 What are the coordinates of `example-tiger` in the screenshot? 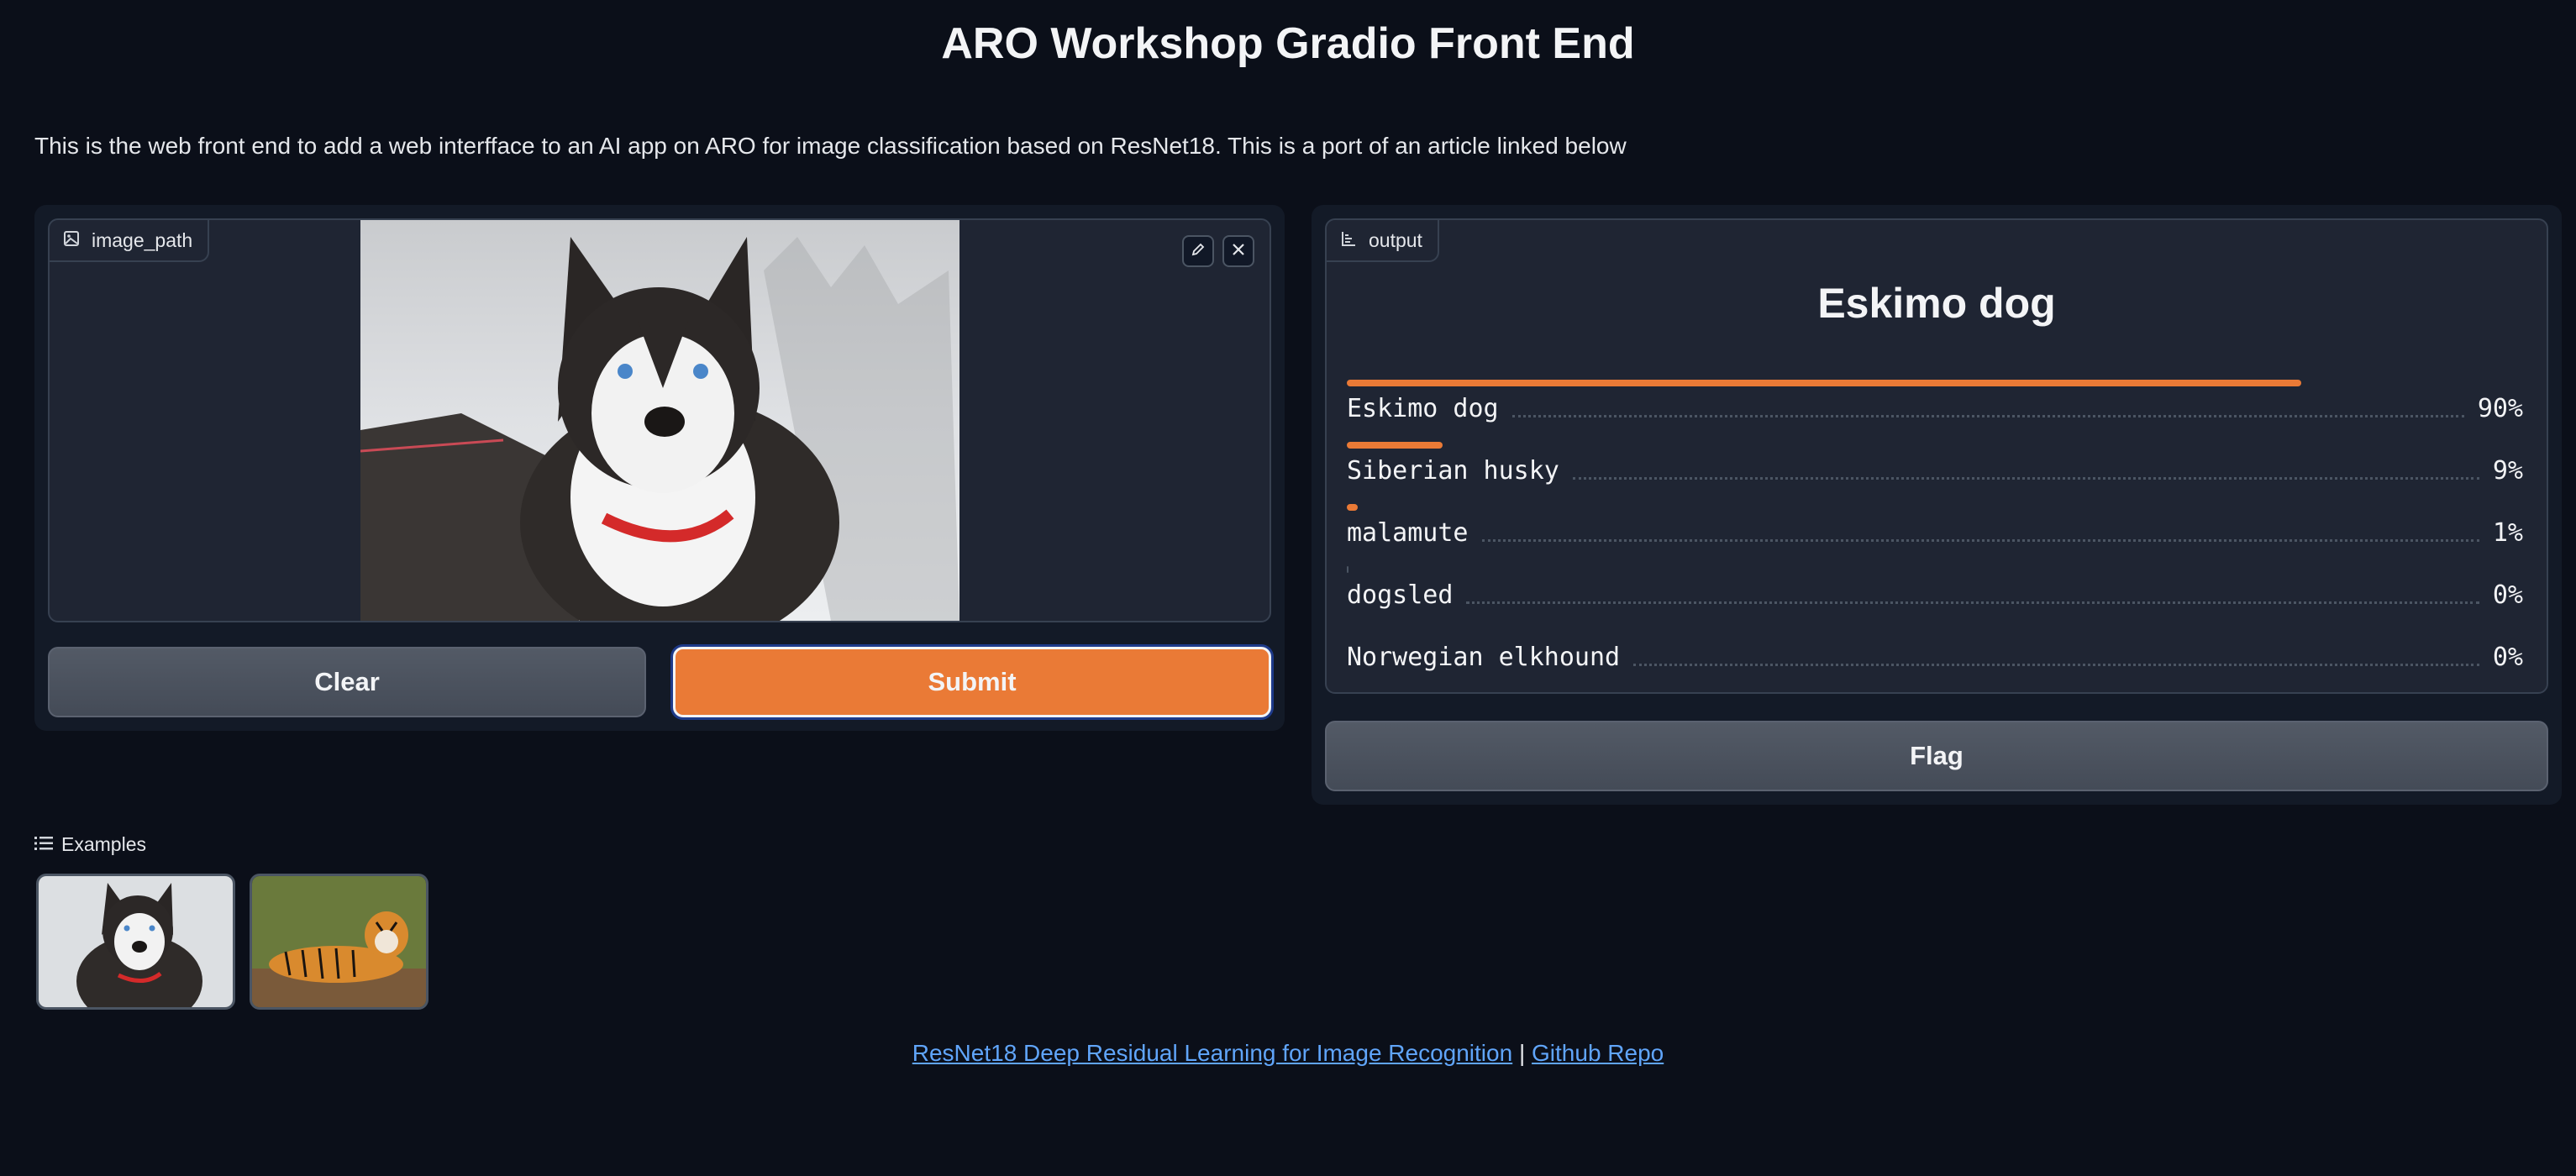 It's located at (339, 942).